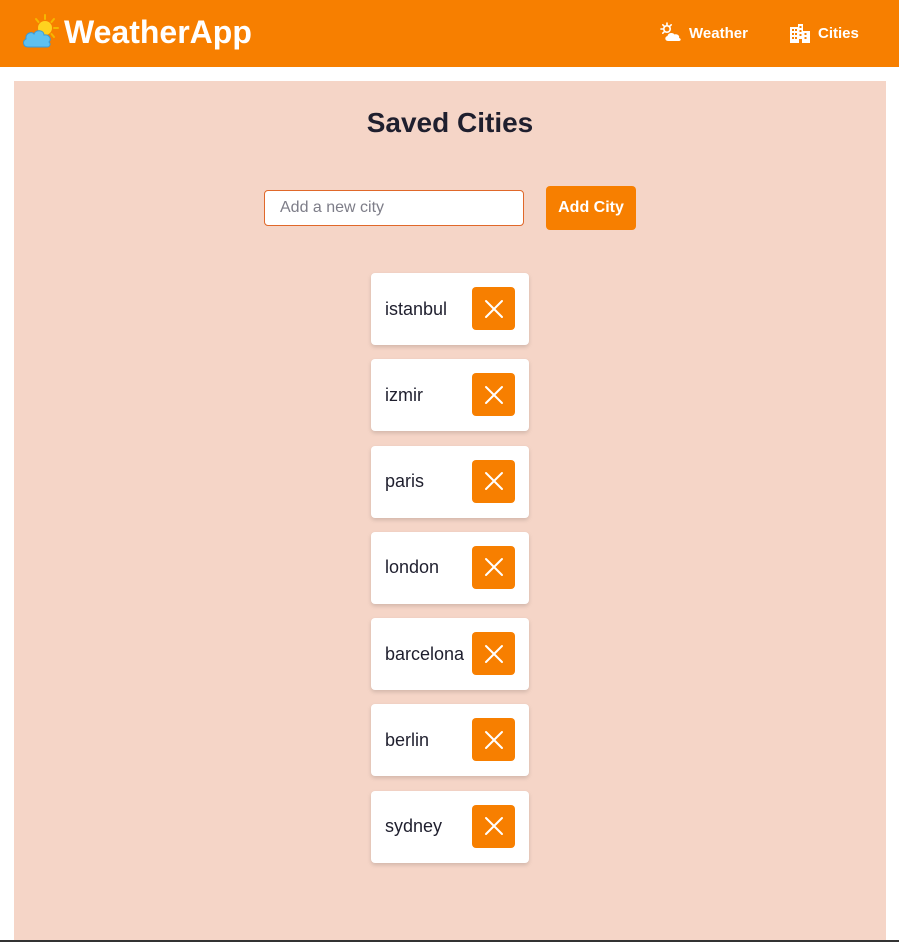 This screenshot has height=942, width=899. I want to click on city-name: istanbul, so click(416, 308).